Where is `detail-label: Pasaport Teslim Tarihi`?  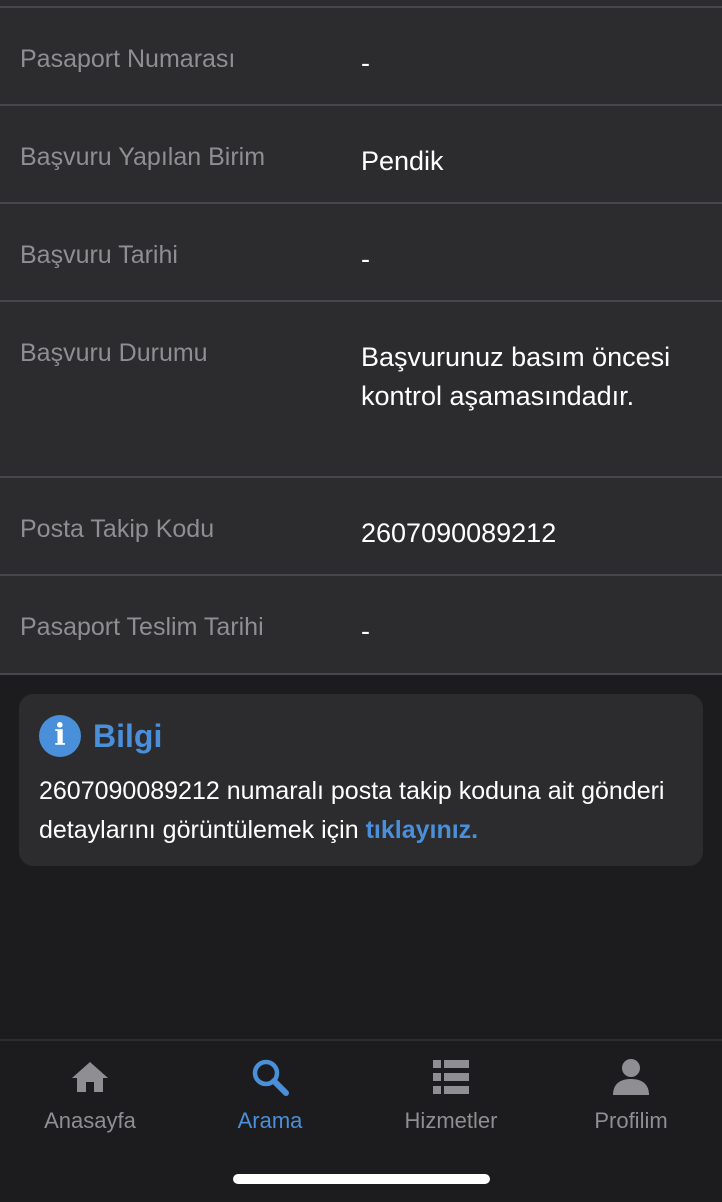 detail-label: Pasaport Teslim Tarihi is located at coordinates (142, 627).